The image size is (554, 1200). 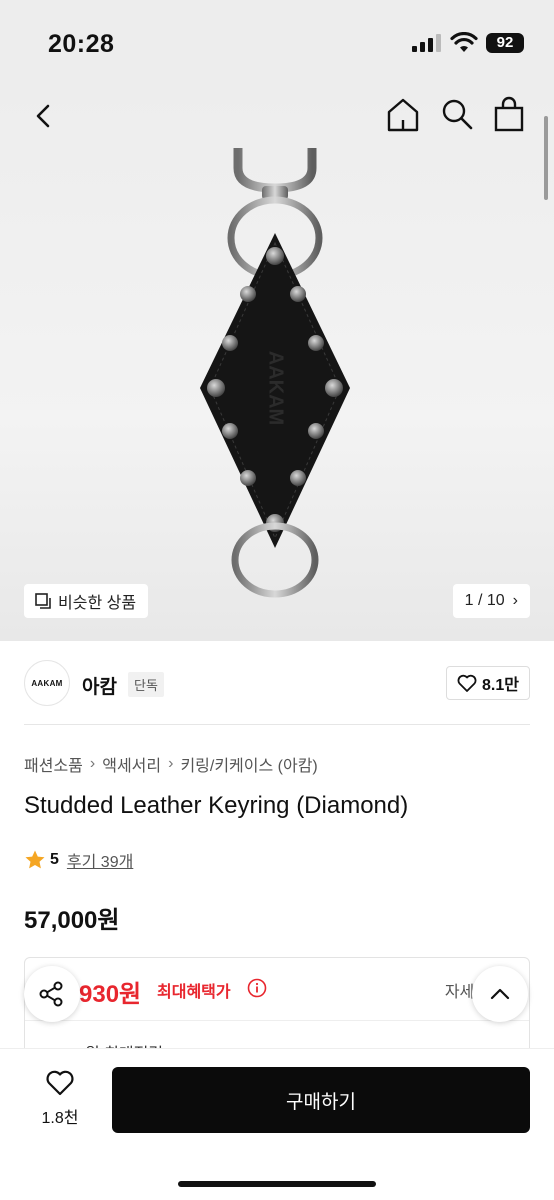 What do you see at coordinates (35, 859) in the screenshot?
I see `star-icon` at bounding box center [35, 859].